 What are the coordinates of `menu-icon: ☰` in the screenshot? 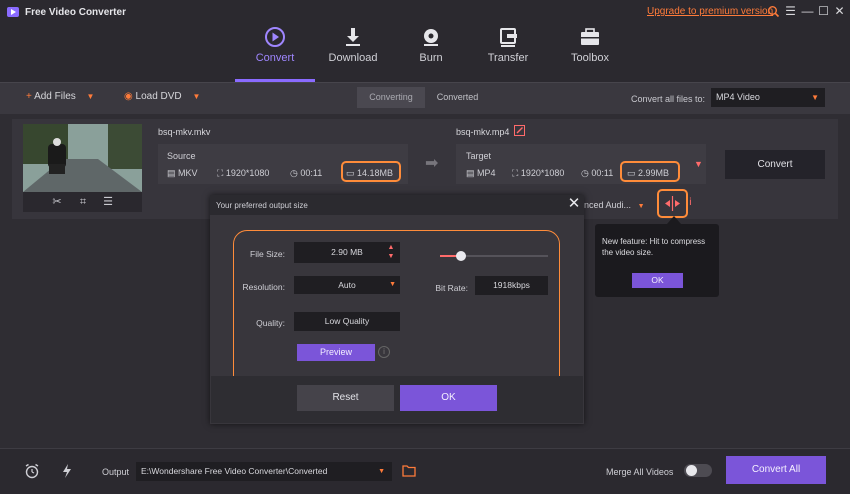 It's located at (790, 11).